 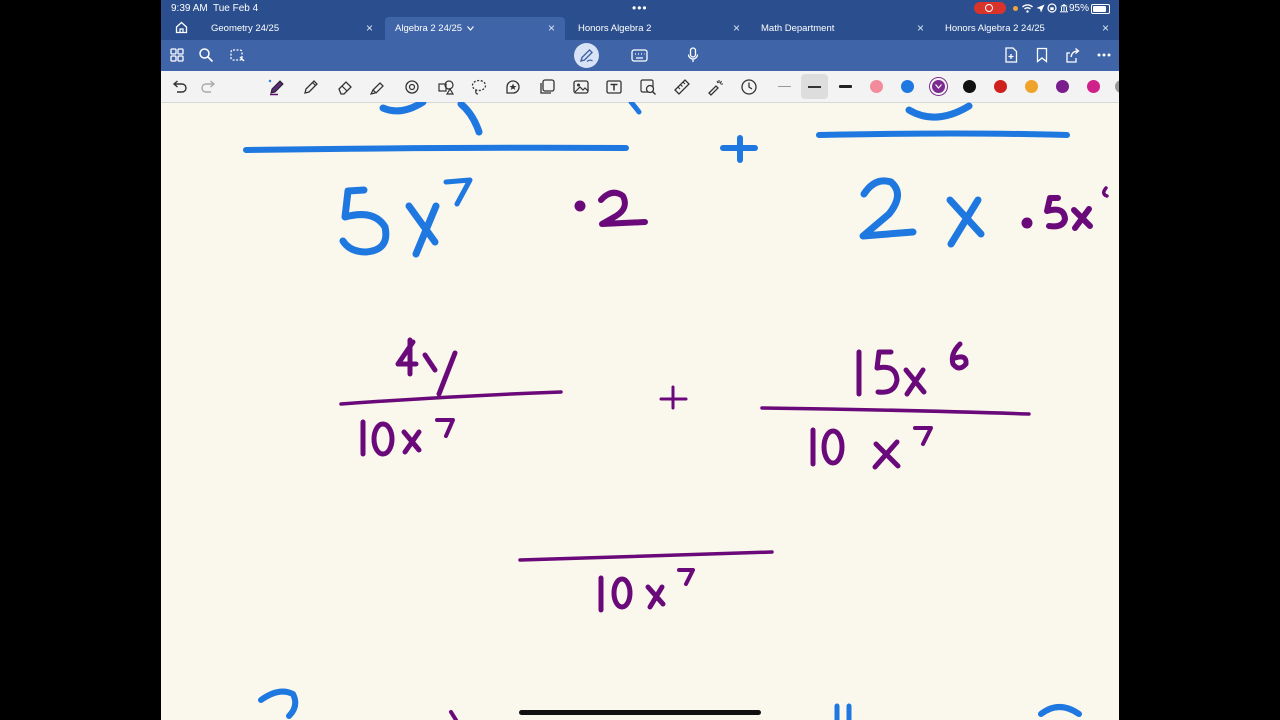 I want to click on color-swatch-blue, so click(x=907, y=86).